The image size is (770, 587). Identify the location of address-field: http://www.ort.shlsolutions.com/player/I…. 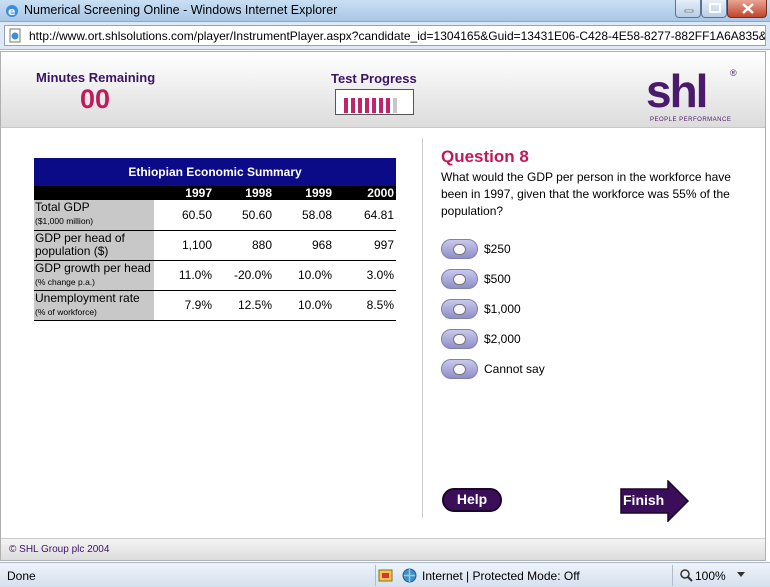
(385, 35).